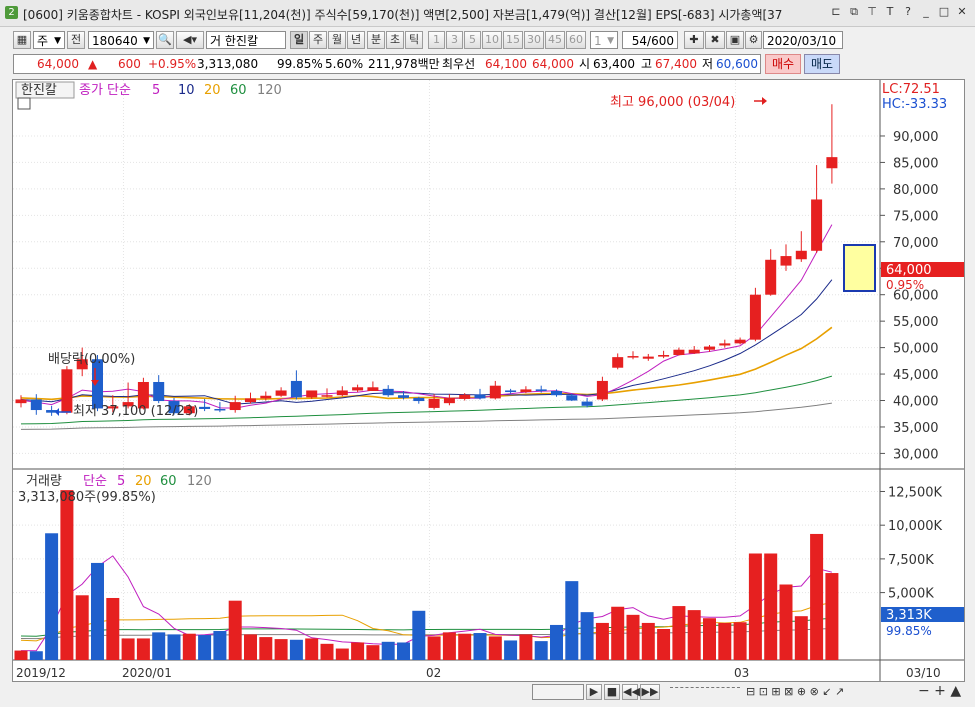 This screenshot has height=707, width=975. I want to click on period-tick: 틱, so click(414, 40).